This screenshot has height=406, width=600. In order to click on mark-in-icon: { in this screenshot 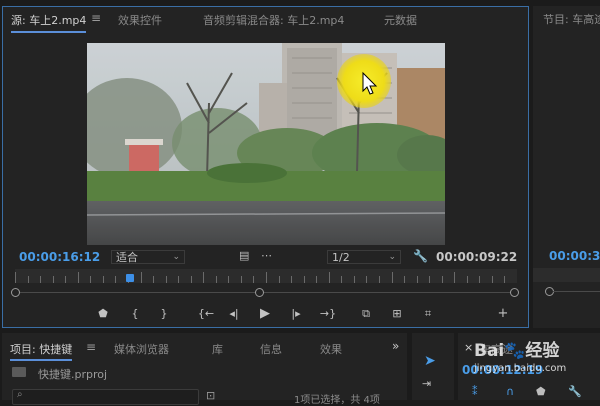, I will do `click(135, 314)`.